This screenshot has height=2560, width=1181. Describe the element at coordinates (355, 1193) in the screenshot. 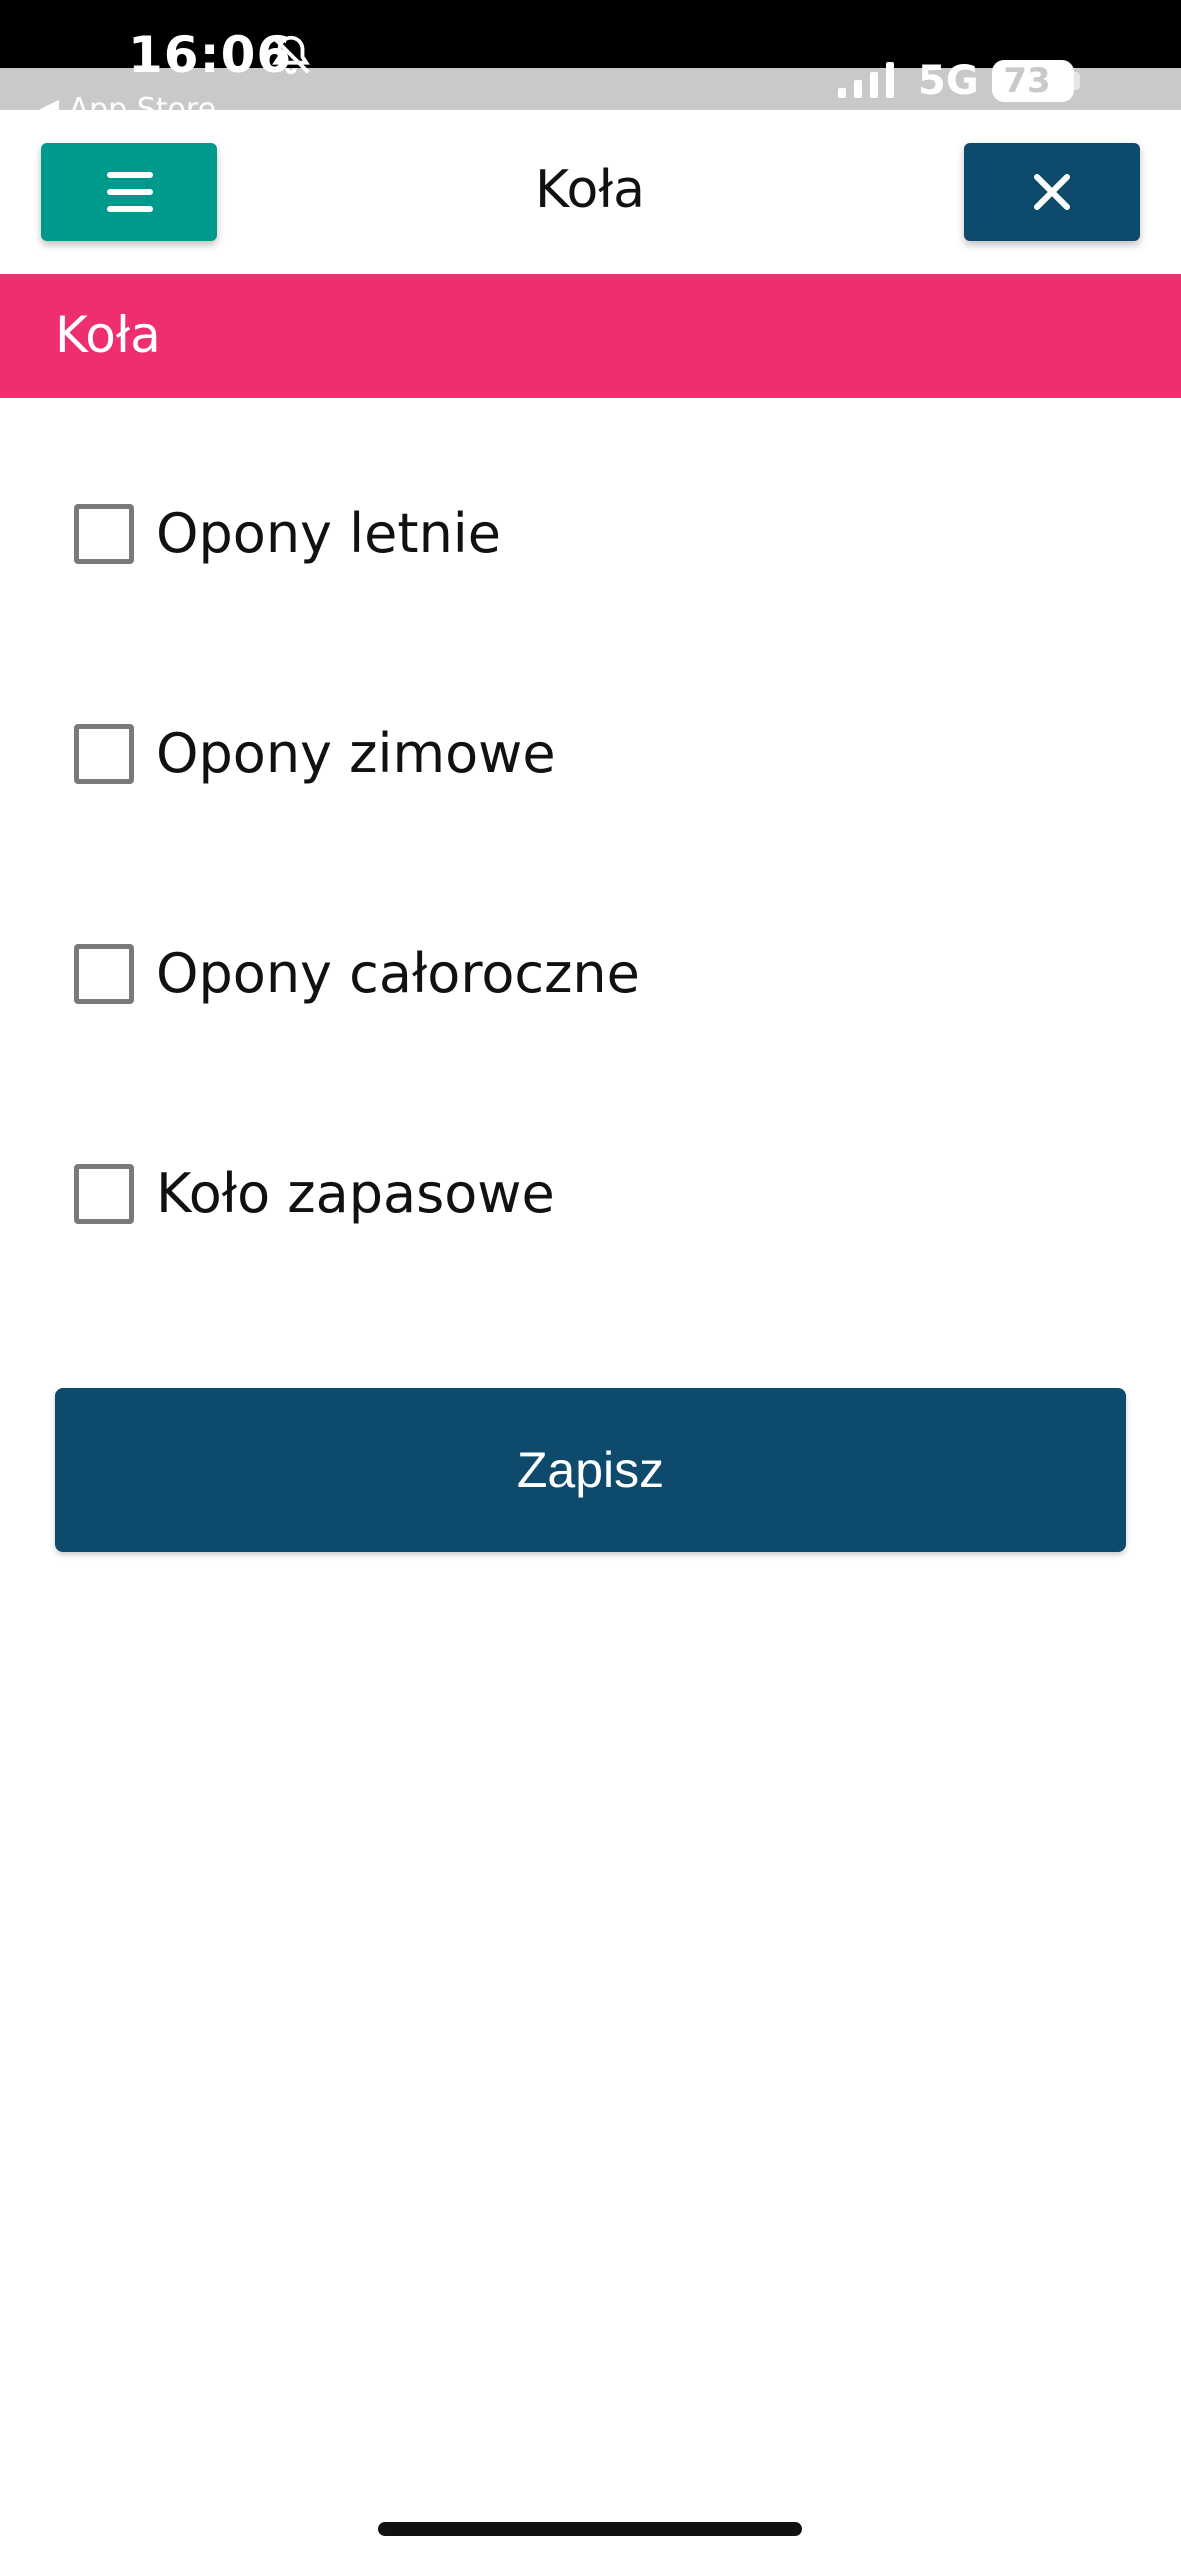

I see `checkbox-label: Koło zapasowe` at that location.